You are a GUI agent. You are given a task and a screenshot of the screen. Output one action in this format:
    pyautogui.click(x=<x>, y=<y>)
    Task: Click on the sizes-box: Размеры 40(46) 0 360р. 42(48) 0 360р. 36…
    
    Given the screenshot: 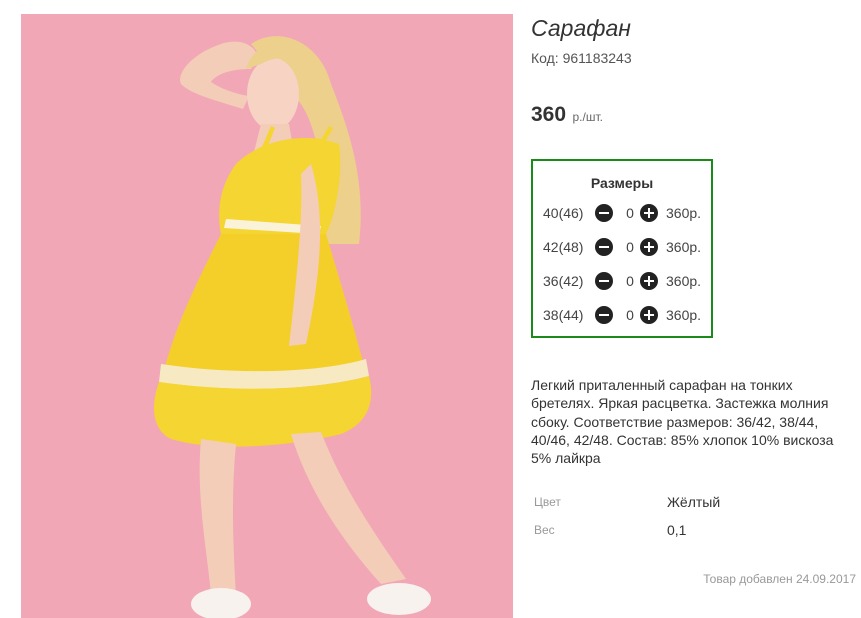 What is the action you would take?
    pyautogui.click(x=622, y=248)
    